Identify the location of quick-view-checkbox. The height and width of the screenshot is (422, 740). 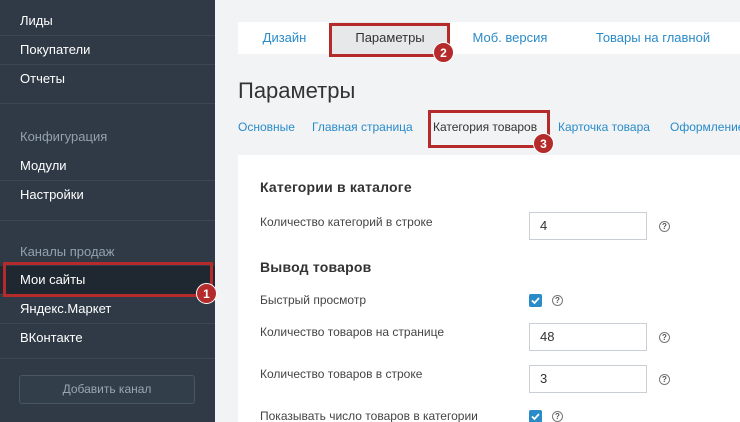
(535, 300).